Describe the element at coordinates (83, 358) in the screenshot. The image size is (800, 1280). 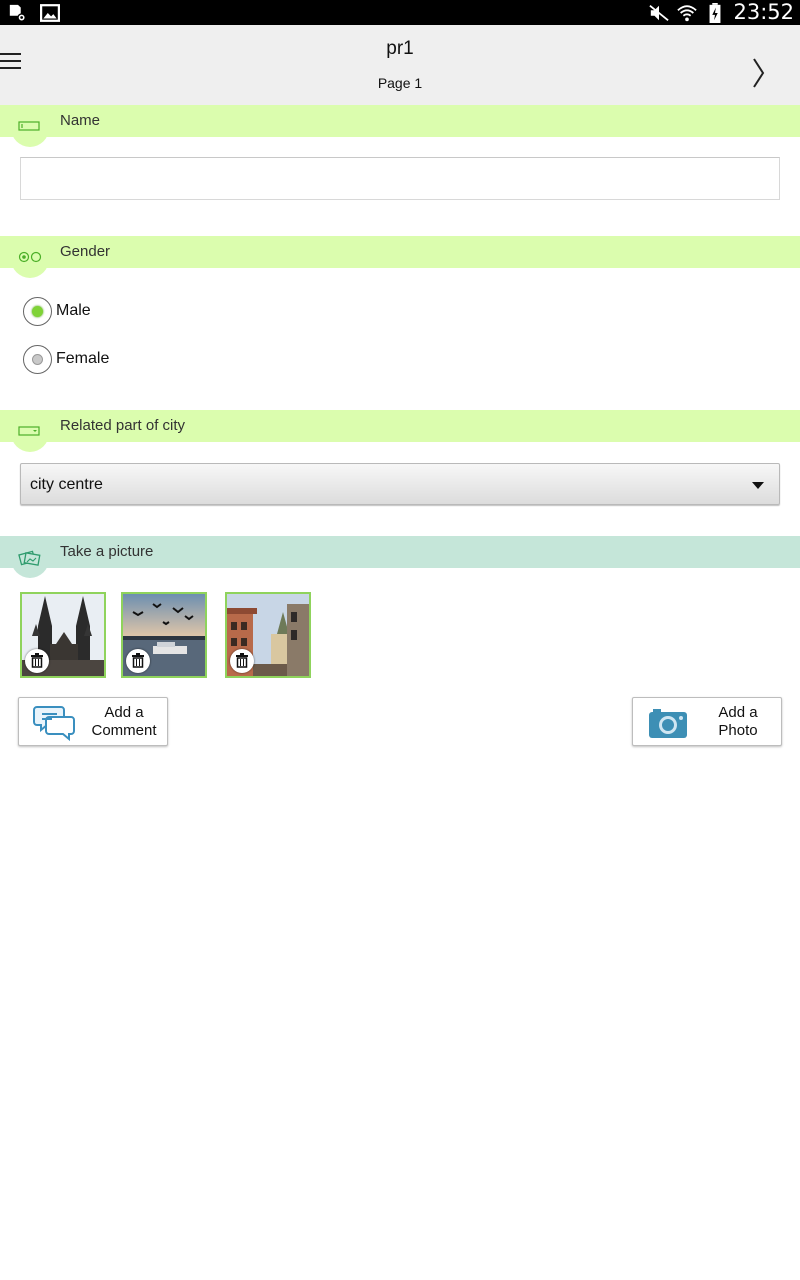
I see `radio-label-female: Female` at that location.